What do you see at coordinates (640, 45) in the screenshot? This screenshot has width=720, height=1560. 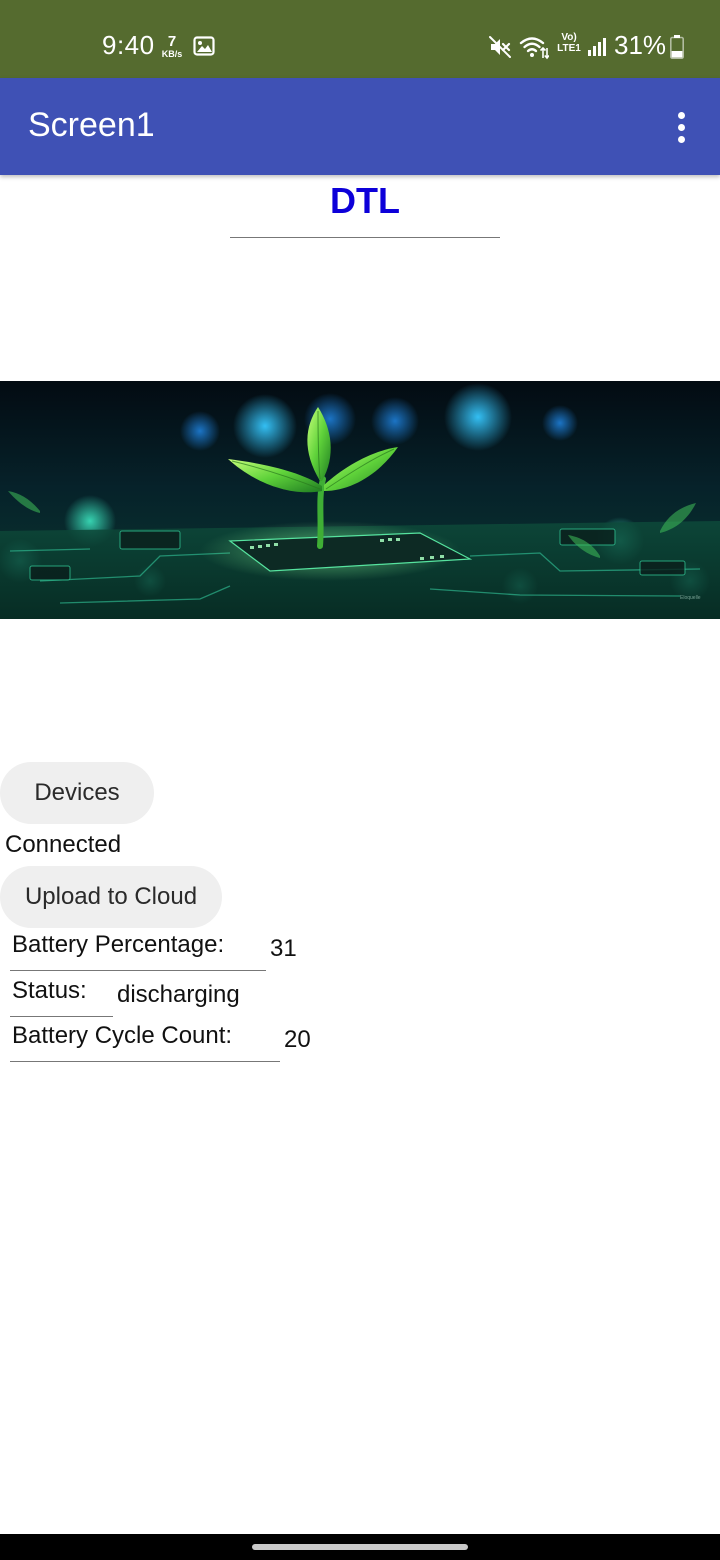 I see `battery-percent: 31%` at bounding box center [640, 45].